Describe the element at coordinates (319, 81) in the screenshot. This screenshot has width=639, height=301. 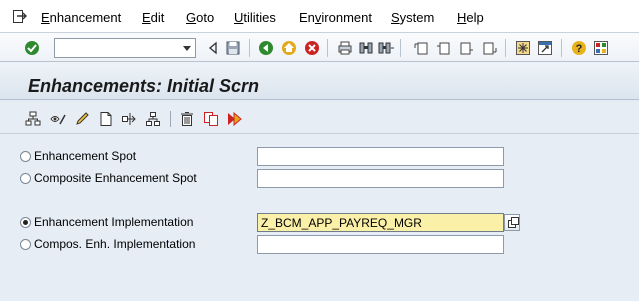
I see `title-bar: Enhancements: Initial Scrn` at that location.